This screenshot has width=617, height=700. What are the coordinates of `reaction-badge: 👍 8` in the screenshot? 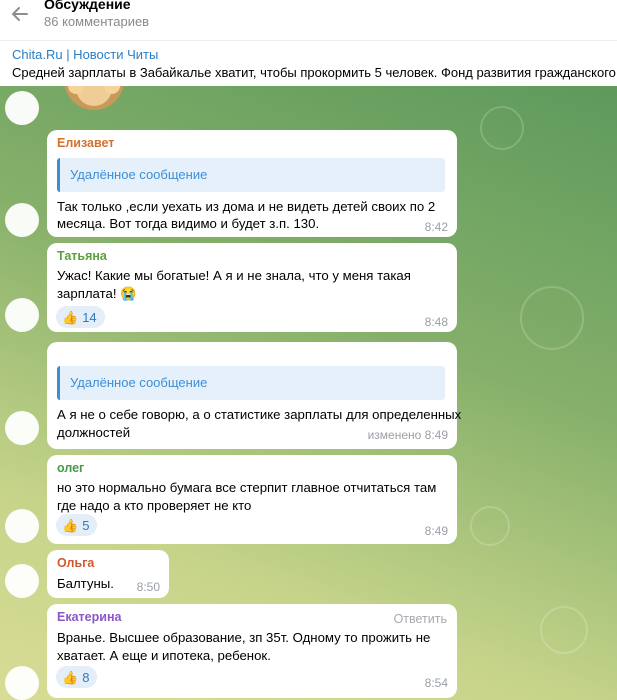 It's located at (77, 677).